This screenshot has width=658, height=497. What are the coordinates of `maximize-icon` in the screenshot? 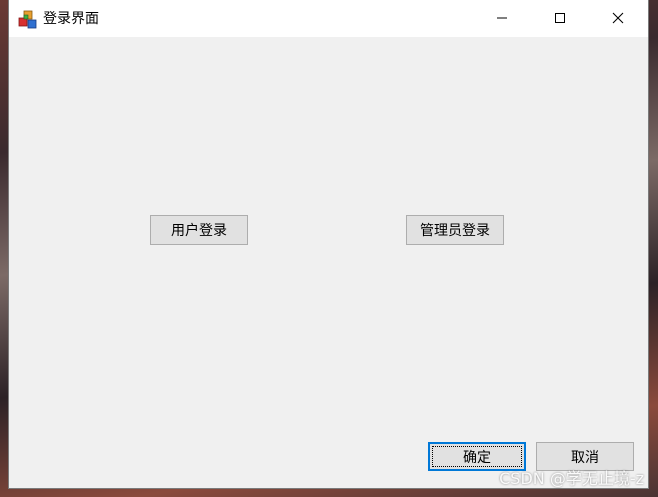 It's located at (560, 18).